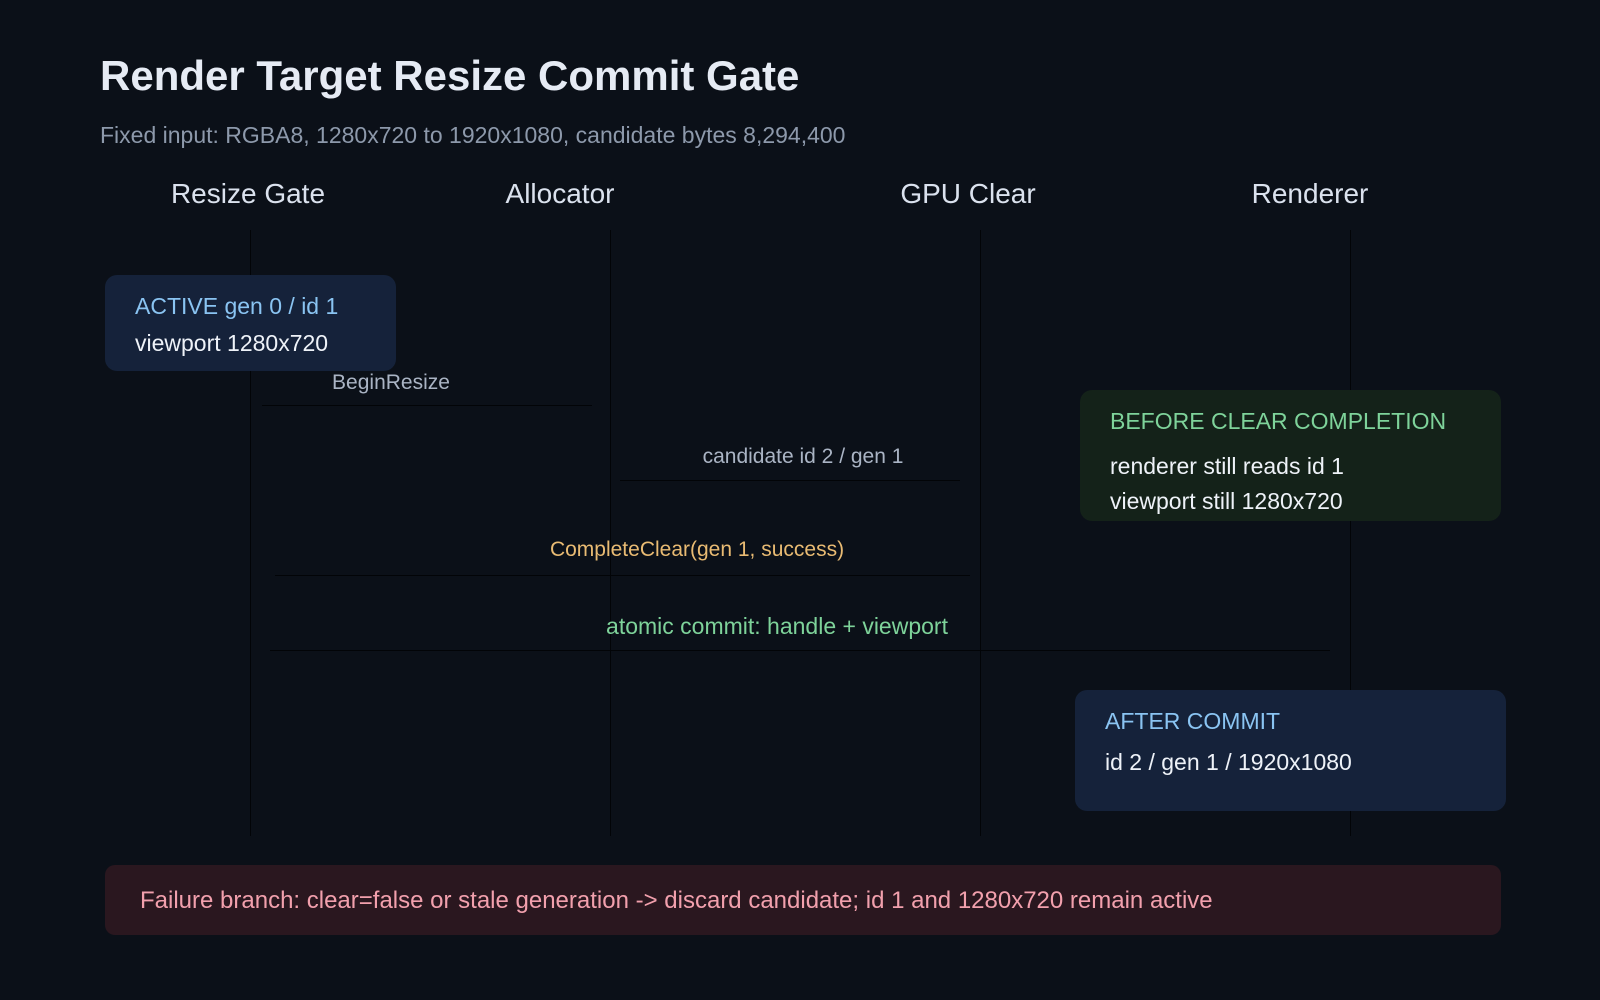  What do you see at coordinates (1278, 421) in the screenshot?
I see `before-clear-head: BEFORE CLEAR COMPLETION` at bounding box center [1278, 421].